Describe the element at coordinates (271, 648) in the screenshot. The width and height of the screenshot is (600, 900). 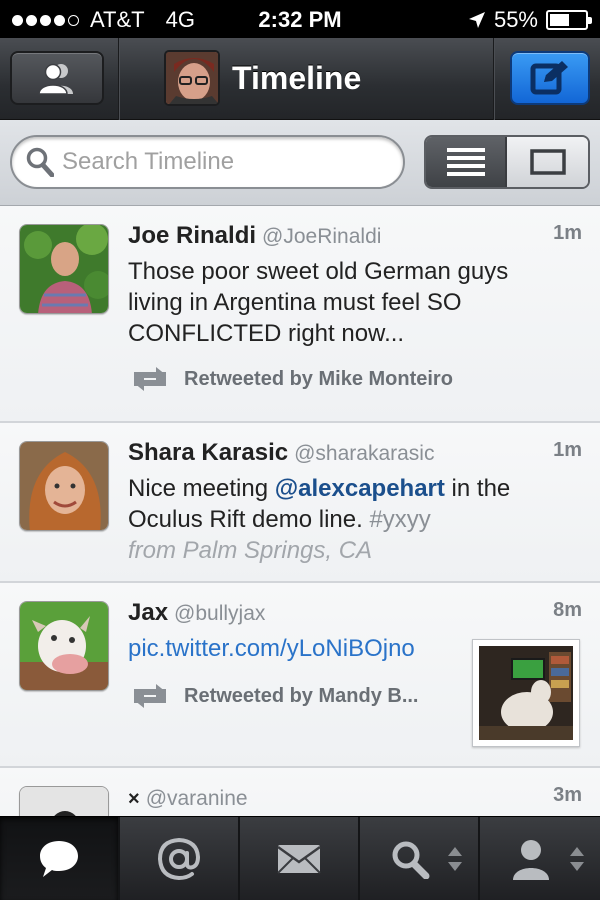
I see `tweet-media-link: pic.twitter.com/yLoNiBOjno` at that location.